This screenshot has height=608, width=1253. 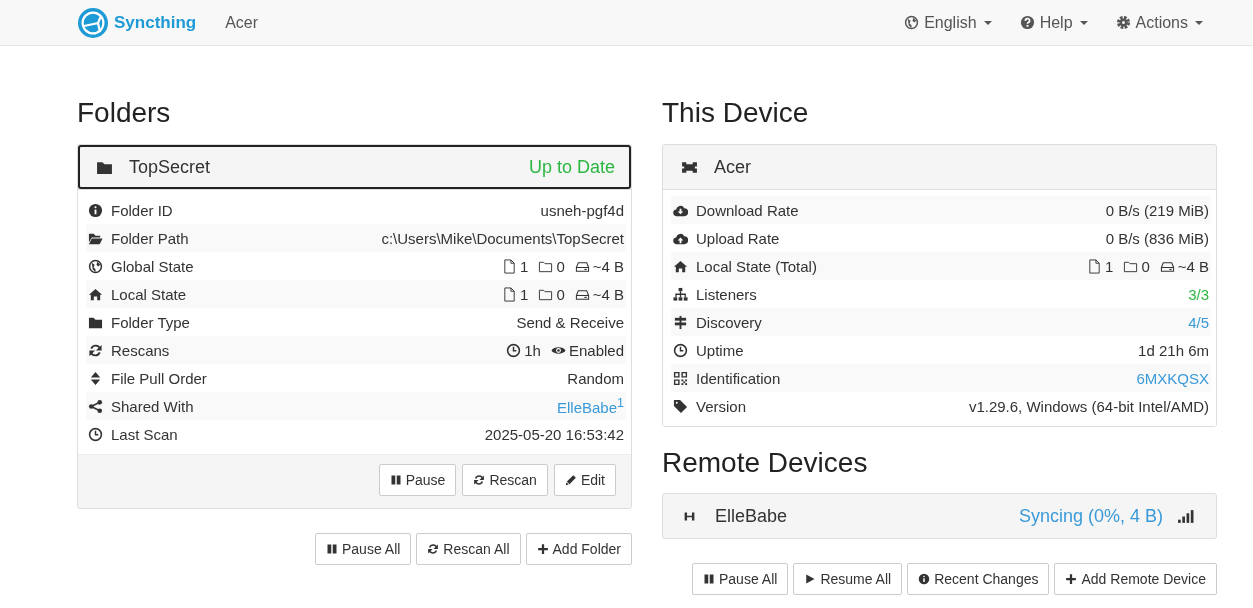 What do you see at coordinates (739, 378) in the screenshot?
I see `row-label: Identification` at bounding box center [739, 378].